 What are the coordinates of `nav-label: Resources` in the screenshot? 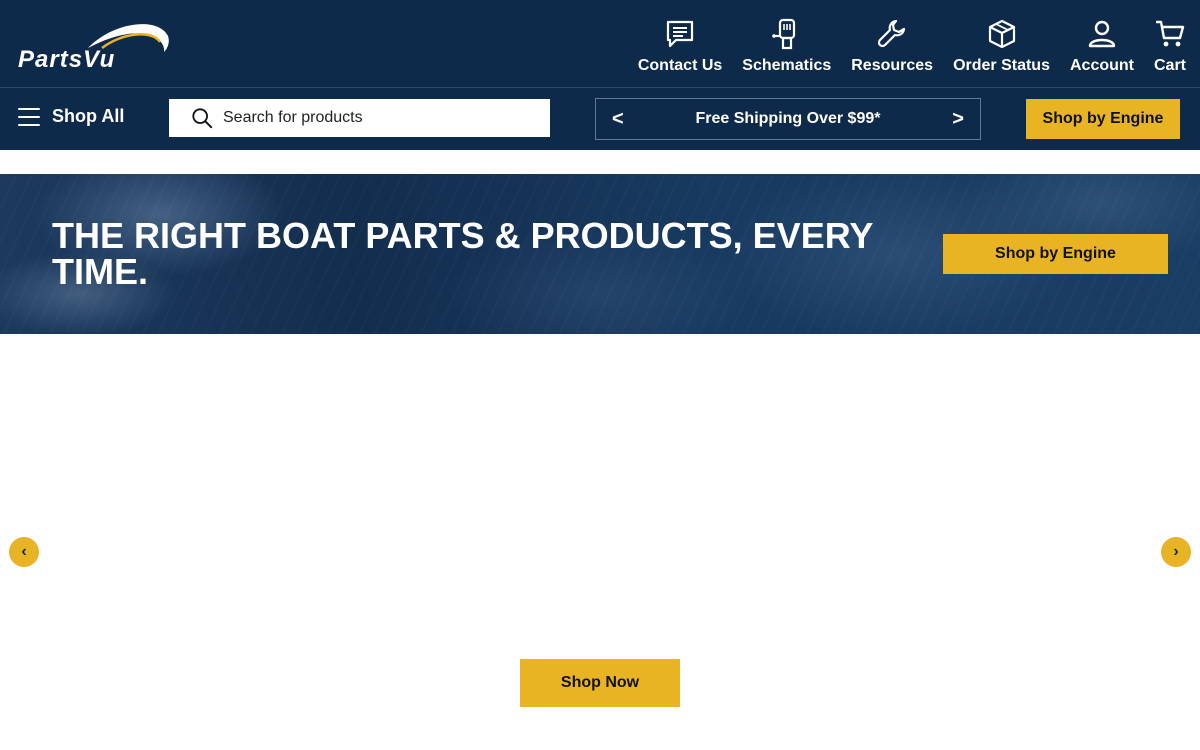 It's located at (892, 65).